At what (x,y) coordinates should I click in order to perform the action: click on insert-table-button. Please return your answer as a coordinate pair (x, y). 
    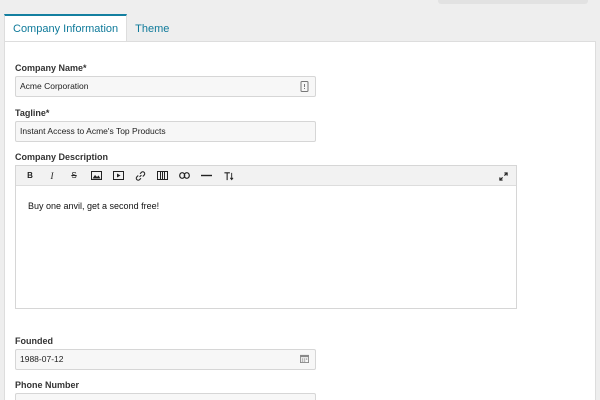
    Looking at the image, I should click on (162, 176).